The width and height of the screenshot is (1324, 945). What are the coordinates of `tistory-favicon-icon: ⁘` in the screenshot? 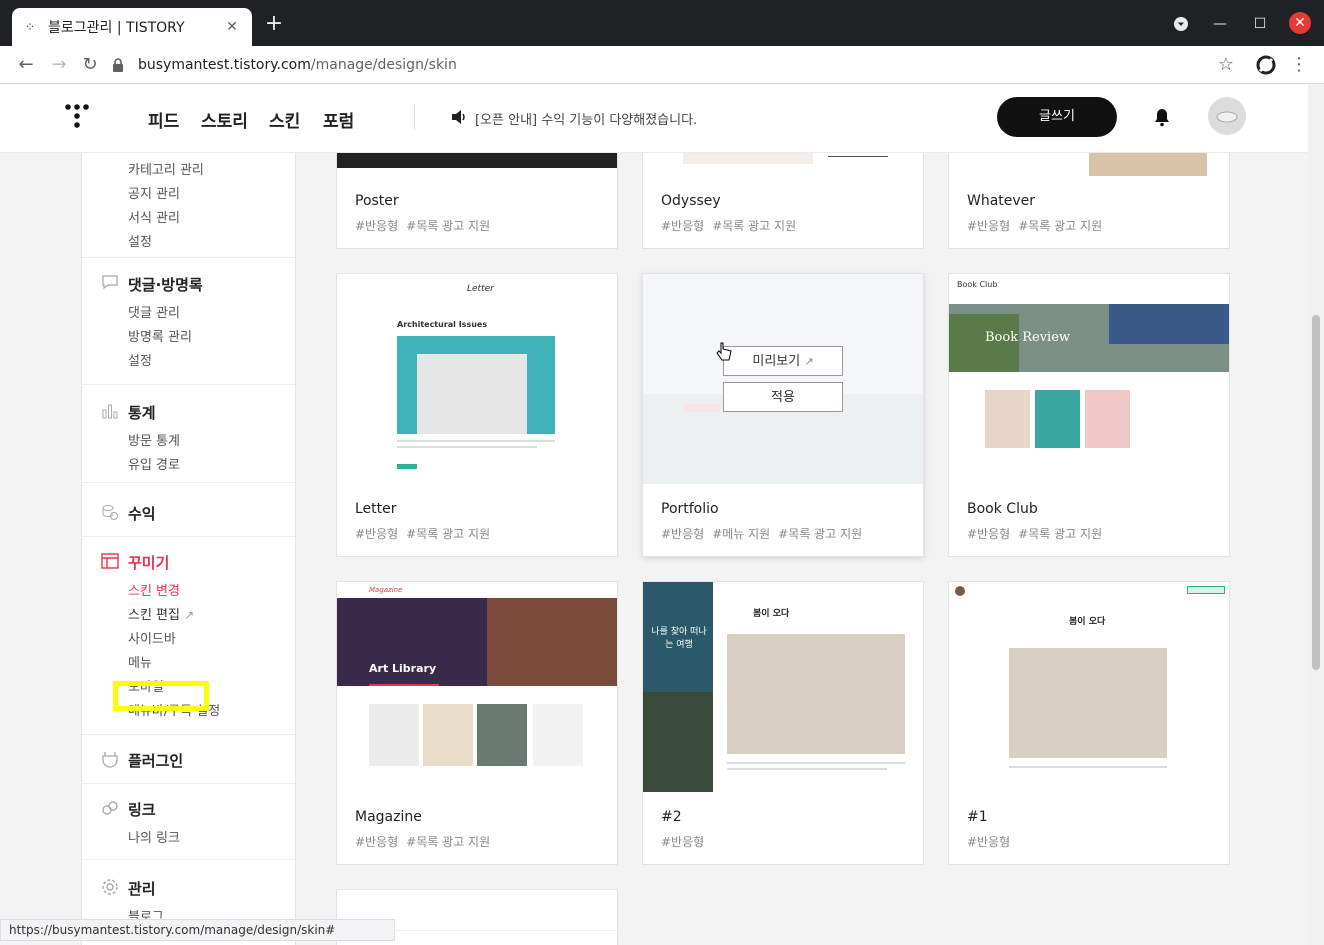 It's located at (30, 27).